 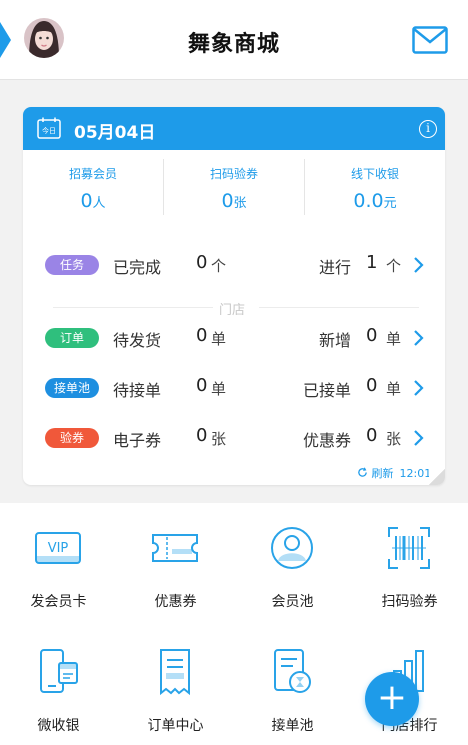 I want to click on stat-value: 0张, so click(x=234, y=201).